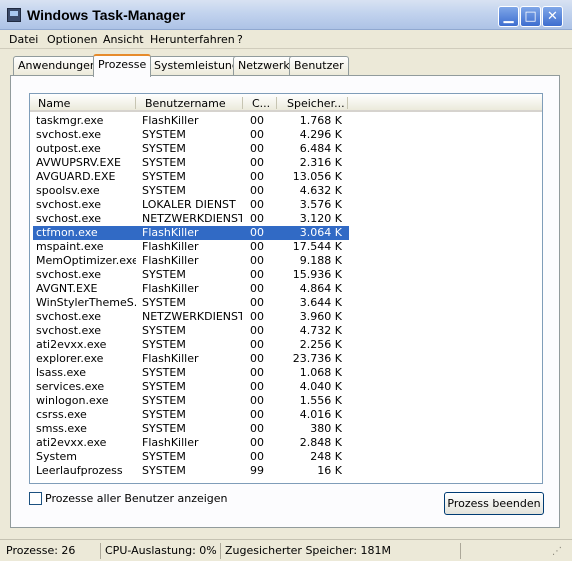 The width and height of the screenshot is (572, 561). Describe the element at coordinates (35, 498) in the screenshot. I see `show-all-users-checkbox` at that location.